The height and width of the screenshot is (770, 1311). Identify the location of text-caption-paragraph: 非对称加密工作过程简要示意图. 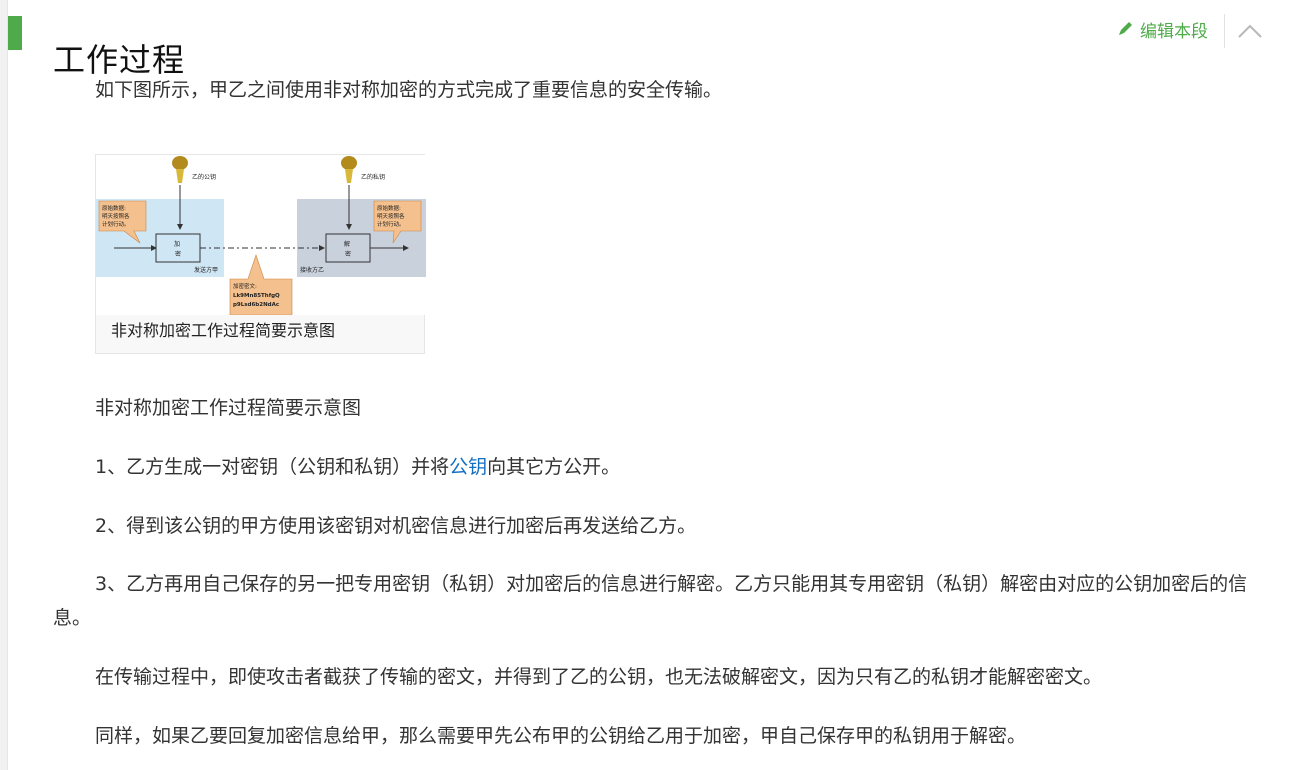
(228, 408).